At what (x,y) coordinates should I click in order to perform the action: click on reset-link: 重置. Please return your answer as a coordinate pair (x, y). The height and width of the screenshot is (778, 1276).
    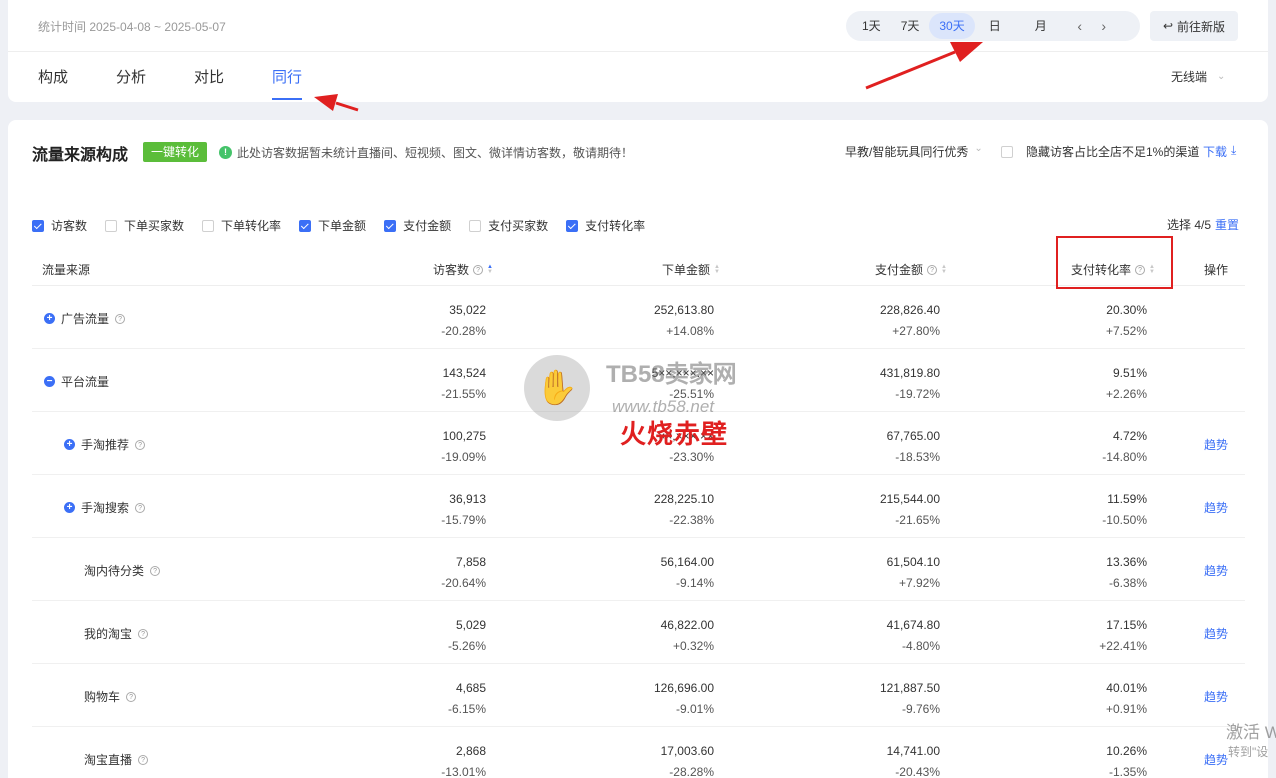
    Looking at the image, I should click on (1227, 225).